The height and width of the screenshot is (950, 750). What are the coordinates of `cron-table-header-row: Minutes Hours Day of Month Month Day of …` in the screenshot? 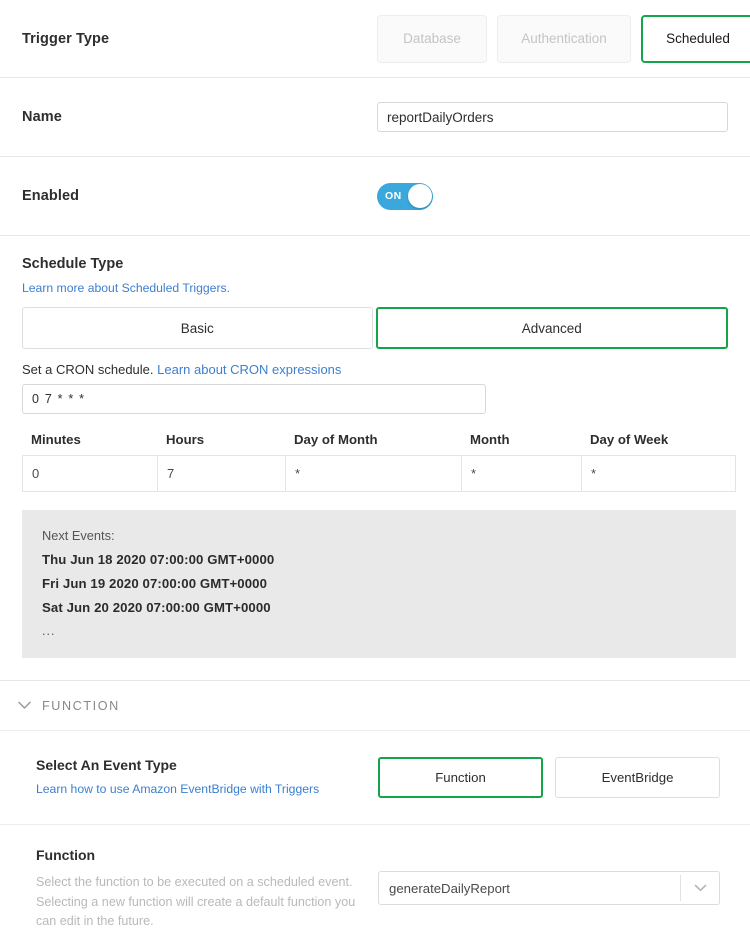 It's located at (379, 439).